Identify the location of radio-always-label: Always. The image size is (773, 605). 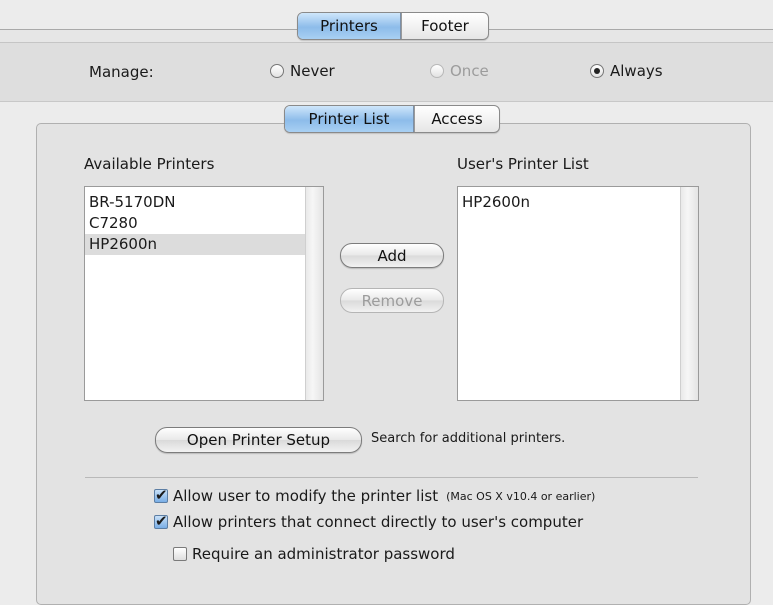
(636, 71).